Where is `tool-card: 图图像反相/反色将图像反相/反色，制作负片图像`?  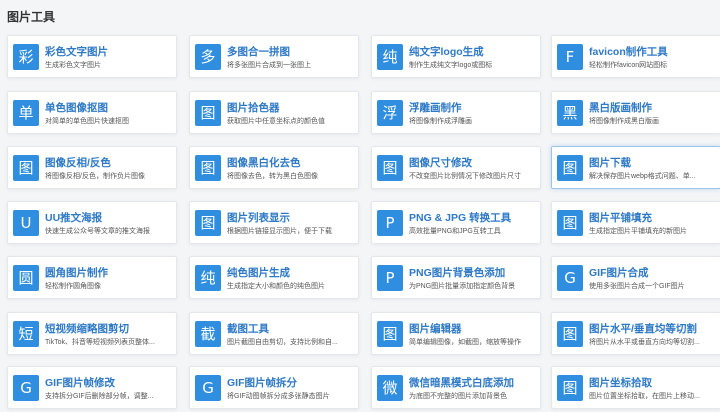
tool-card: 图图像反相/反色将图像反相/反色，制作负片图像 is located at coordinates (92, 167).